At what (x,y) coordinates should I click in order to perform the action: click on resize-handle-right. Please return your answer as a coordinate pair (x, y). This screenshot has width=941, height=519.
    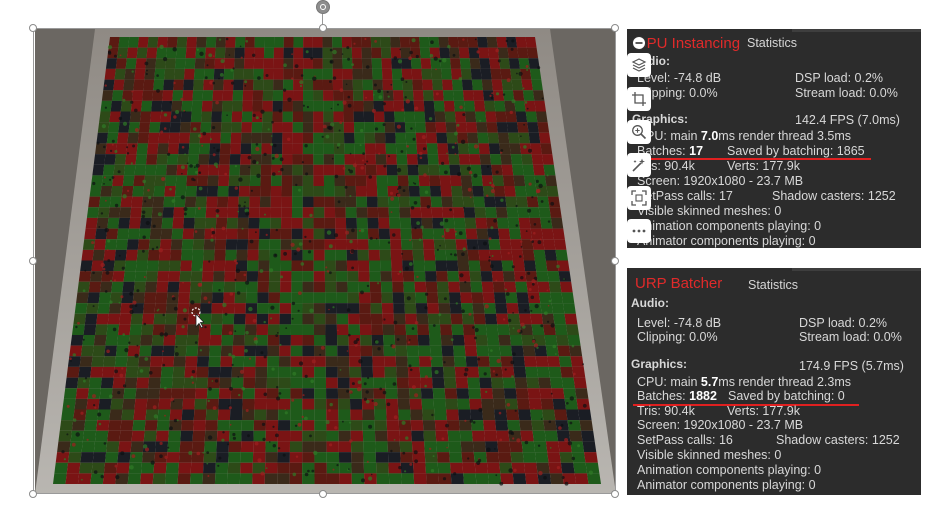
    Looking at the image, I should click on (615, 261).